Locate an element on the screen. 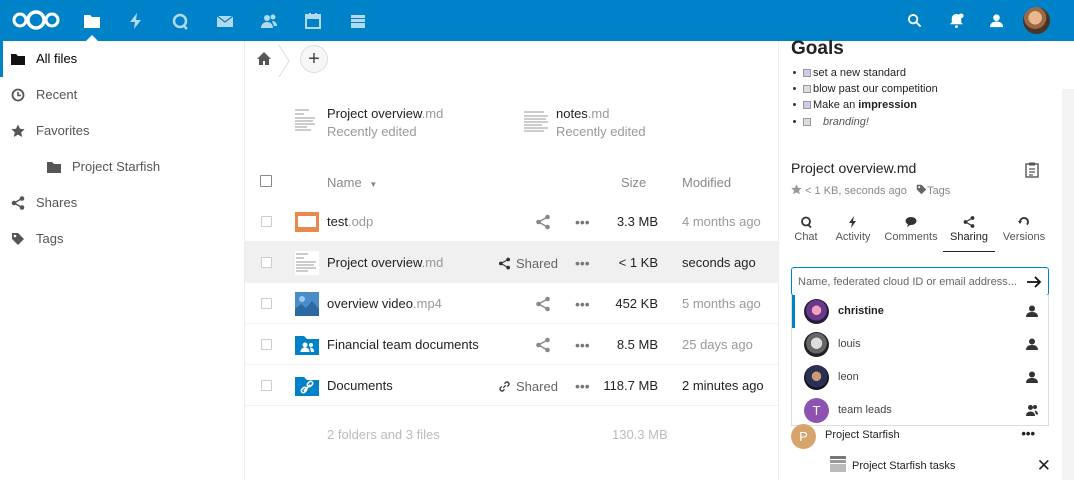 Image resolution: width=1074 pixels, height=480 pixels. share-search-field is located at coordinates (920, 281).